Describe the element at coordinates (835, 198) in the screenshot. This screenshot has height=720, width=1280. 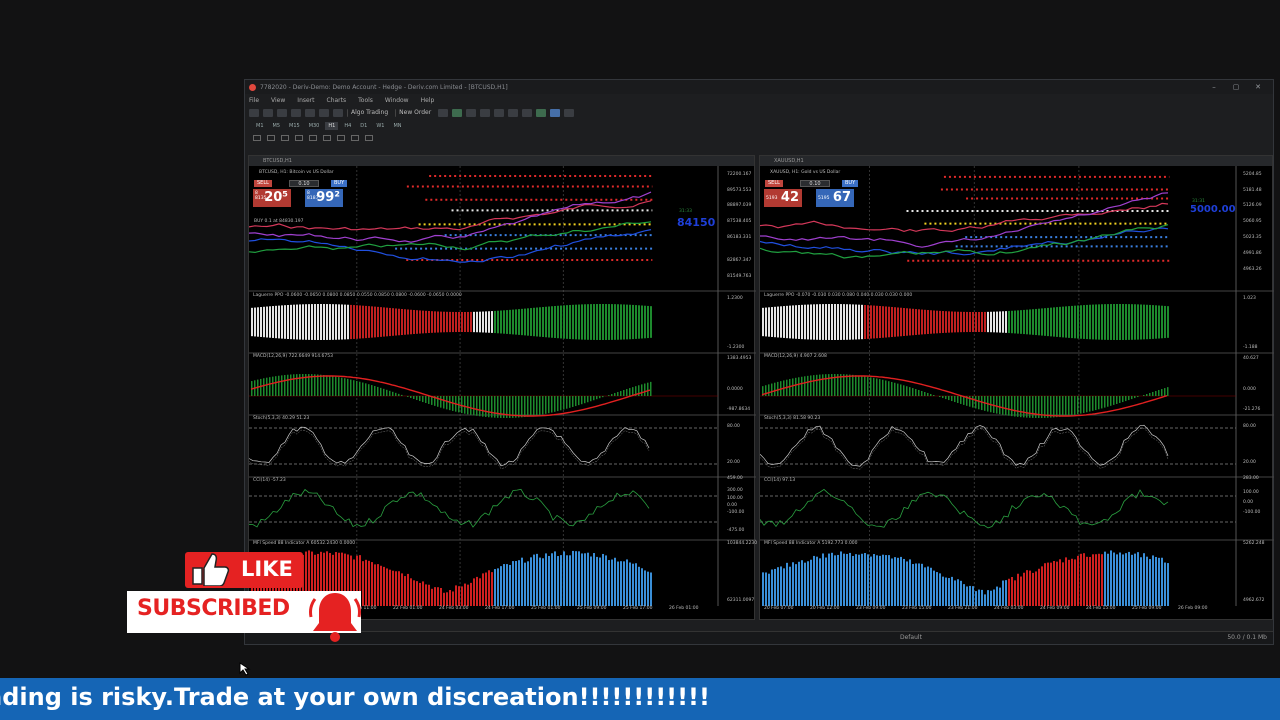
I see `buy-price-box: 5195 67` at that location.